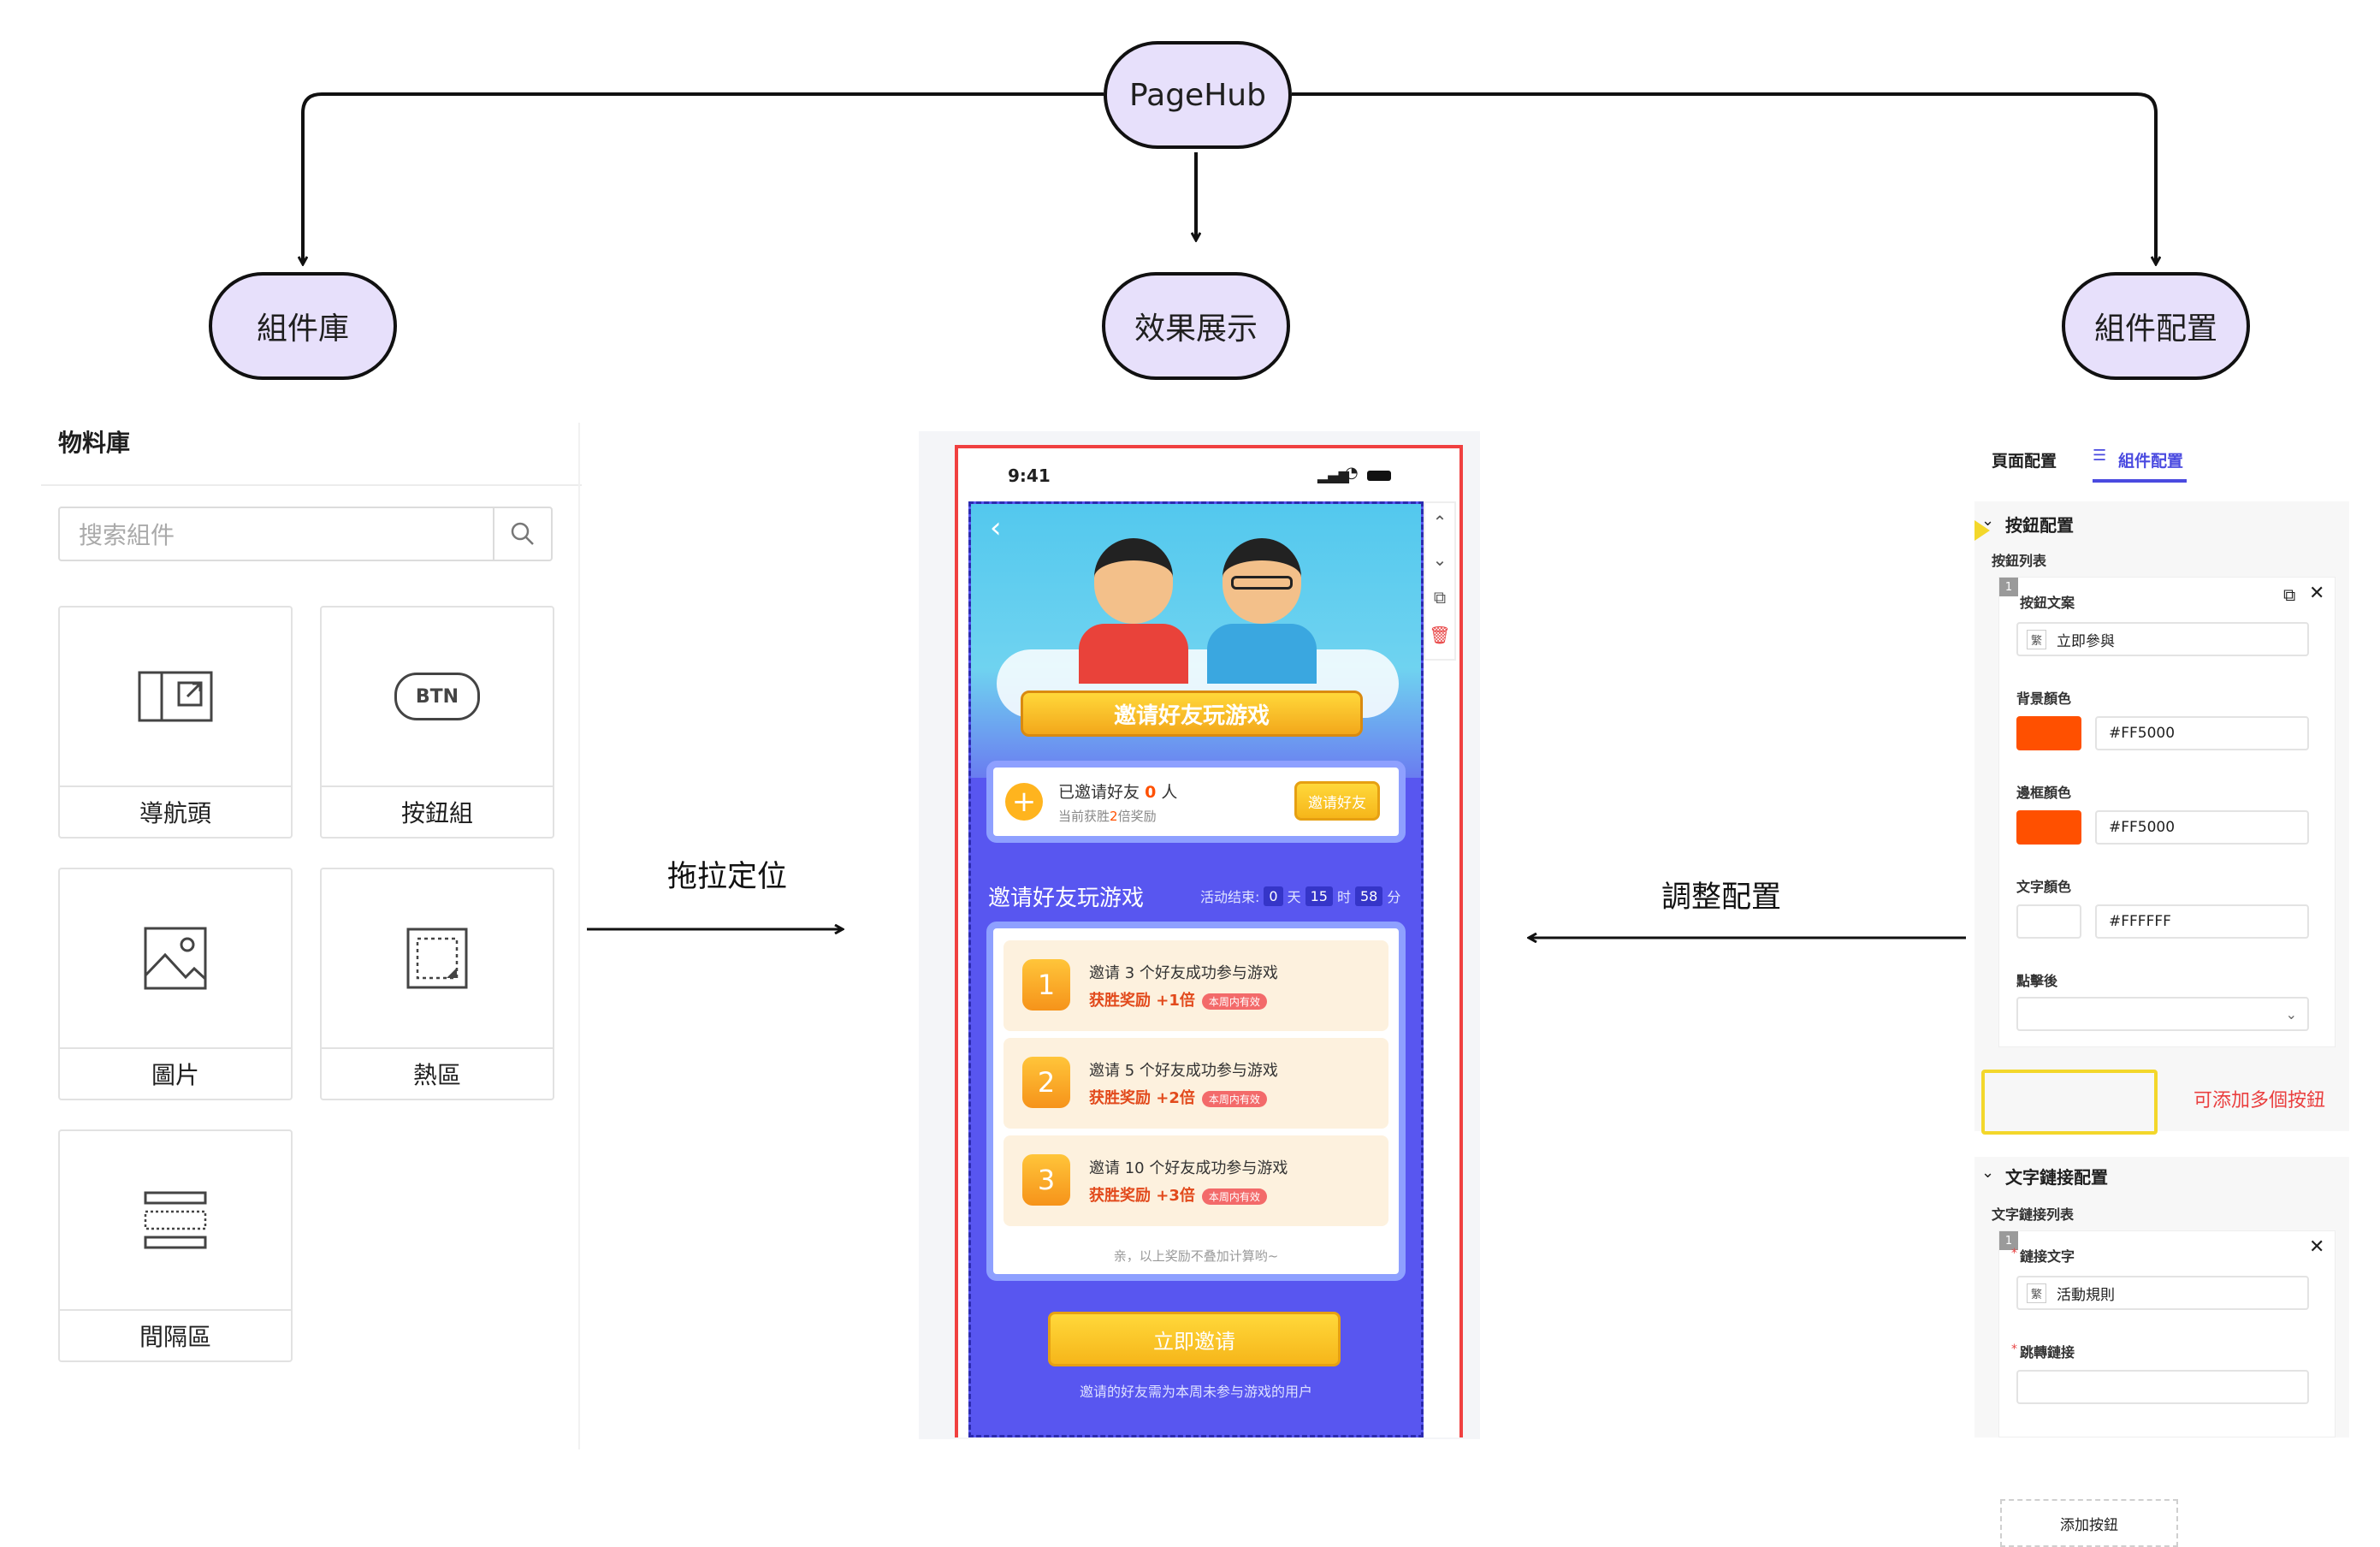 This screenshot has width=2380, height=1547. I want to click on link-item-card: 1 * 鏈接文字 ✕ 繁活動規則 * 跳轉鏈接, so click(2167, 1334).